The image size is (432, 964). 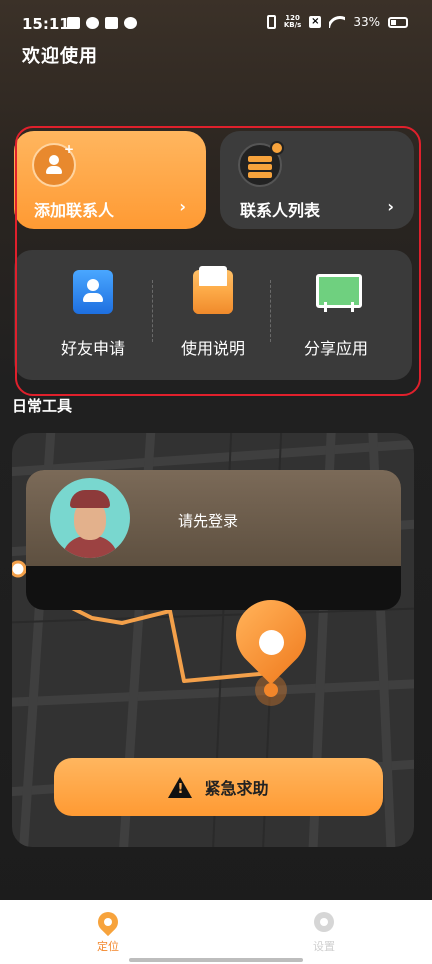 I want to click on status-time: 15:11, so click(x=46, y=24).